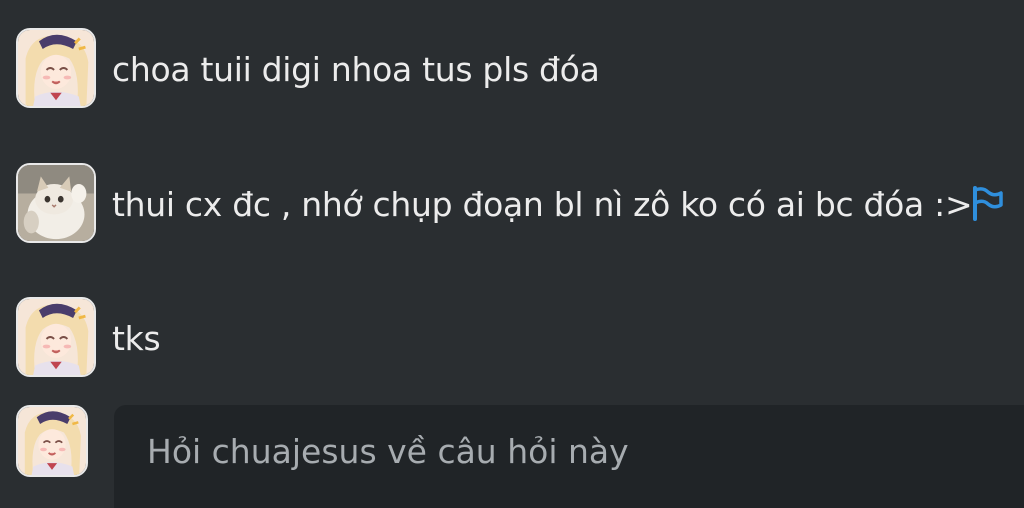 The width and height of the screenshot is (1024, 508). I want to click on cat-avatar-icon, so click(56, 203).